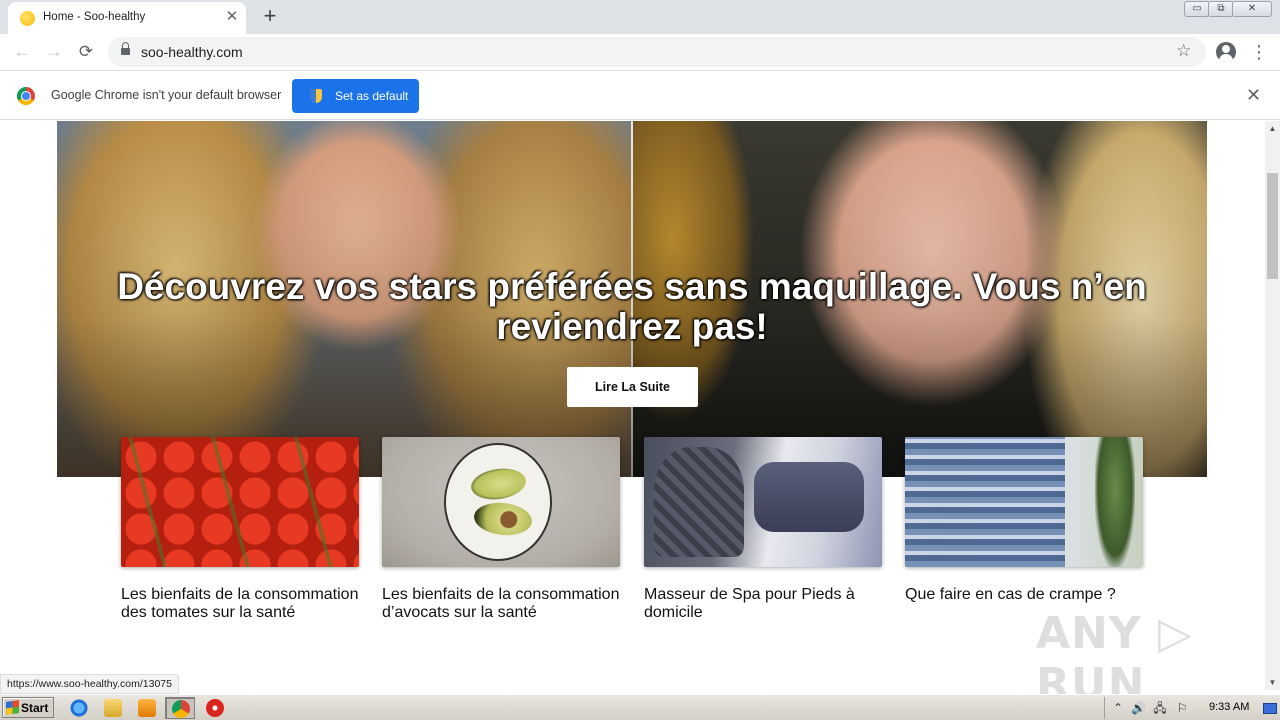  What do you see at coordinates (232, 17) in the screenshot?
I see `tab-close-icon: ✕` at bounding box center [232, 17].